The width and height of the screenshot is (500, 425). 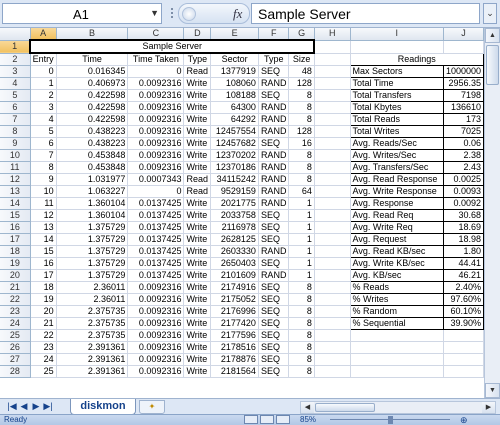 What do you see at coordinates (396, 299) in the screenshot?
I see `reading-label-cell: % Writes` at bounding box center [396, 299].